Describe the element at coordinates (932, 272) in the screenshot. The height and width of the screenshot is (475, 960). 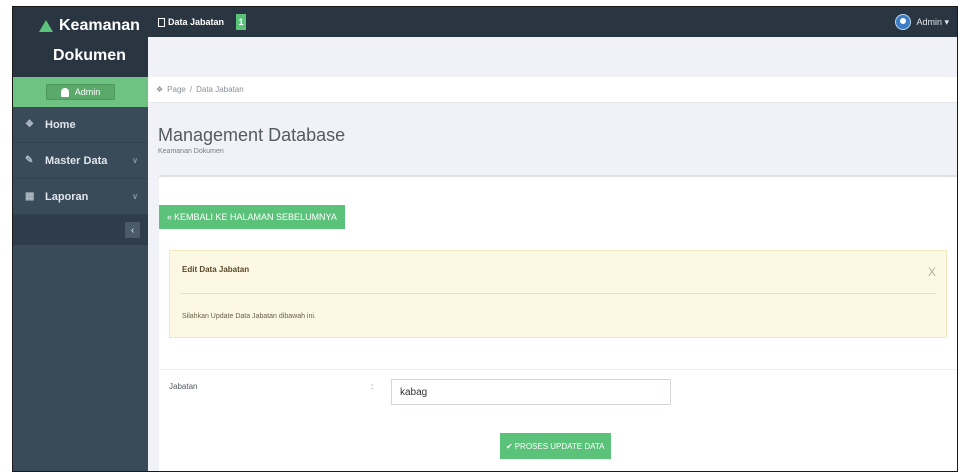
I see `close-icon: X` at that location.